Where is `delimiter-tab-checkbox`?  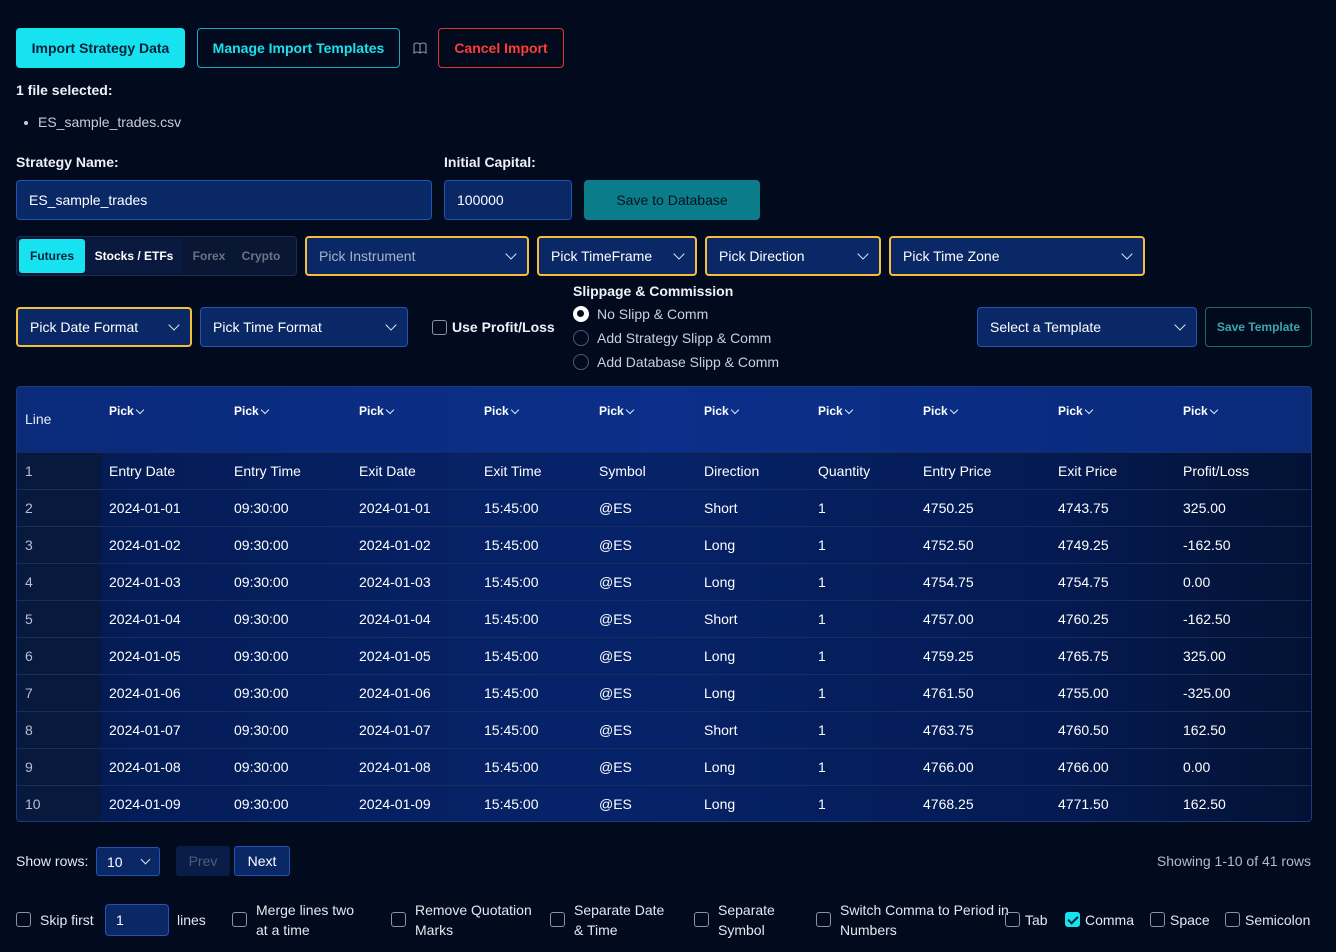 delimiter-tab-checkbox is located at coordinates (1012, 919).